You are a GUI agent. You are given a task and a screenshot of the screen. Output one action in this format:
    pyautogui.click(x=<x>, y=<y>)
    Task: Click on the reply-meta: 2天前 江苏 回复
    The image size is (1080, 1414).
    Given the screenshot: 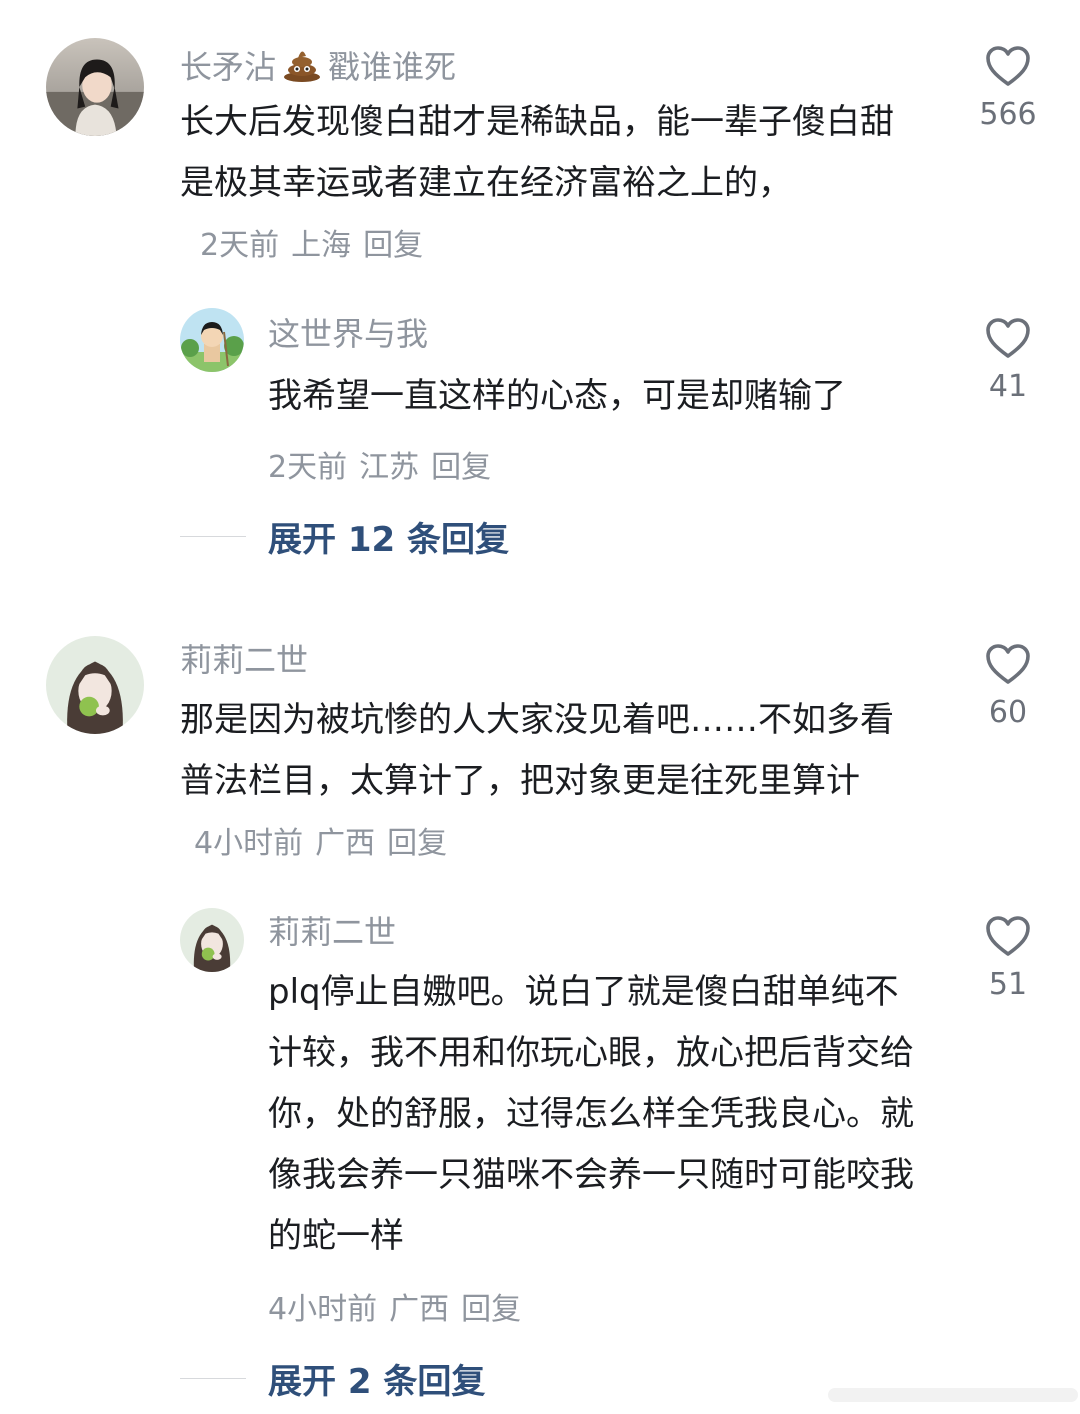 What is the action you would take?
    pyautogui.click(x=385, y=464)
    